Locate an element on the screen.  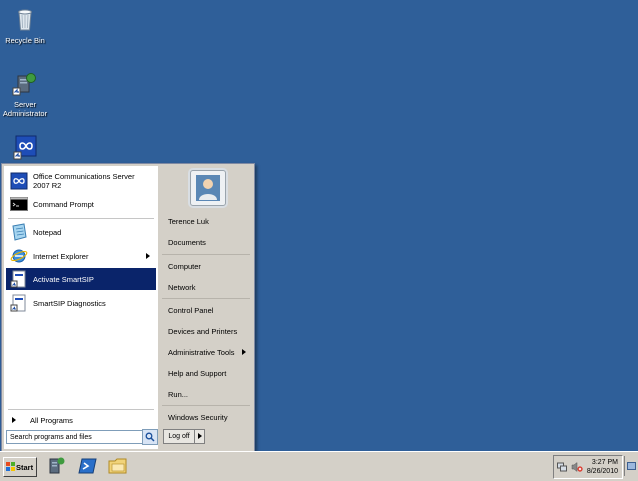
program-label: Internet Explorer is located at coordinates (61, 256).